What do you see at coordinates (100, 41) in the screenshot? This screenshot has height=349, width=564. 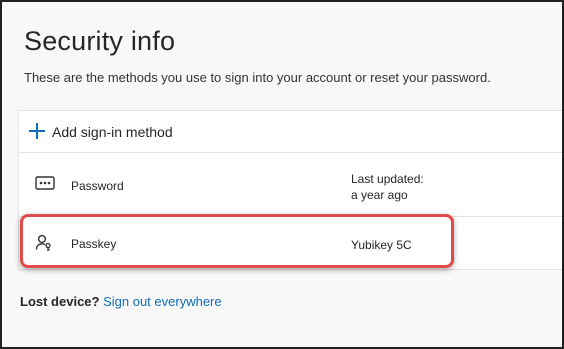 I see `page-title: Security info` at bounding box center [100, 41].